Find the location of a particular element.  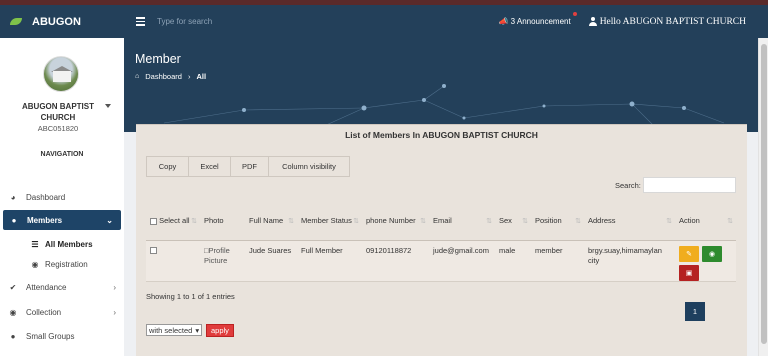

col-phone-number: phone Number ⇅ is located at coordinates (395, 221).